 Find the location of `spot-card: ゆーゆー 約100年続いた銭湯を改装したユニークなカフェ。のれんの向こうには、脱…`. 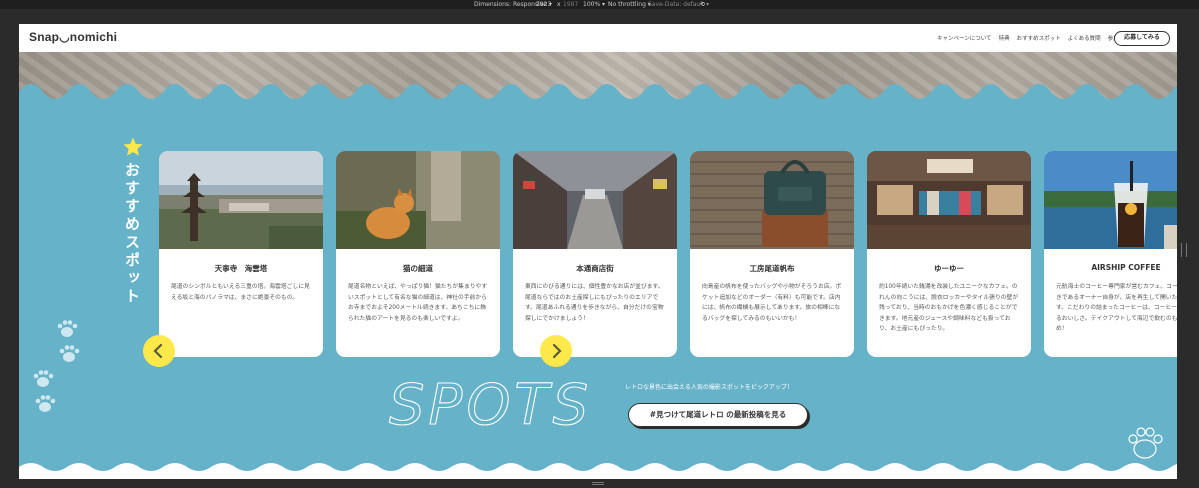

spot-card: ゆーゆー 約100年続いた銭湯を改装したユニークなカフェ。のれんの向こうには、脱… is located at coordinates (949, 254).